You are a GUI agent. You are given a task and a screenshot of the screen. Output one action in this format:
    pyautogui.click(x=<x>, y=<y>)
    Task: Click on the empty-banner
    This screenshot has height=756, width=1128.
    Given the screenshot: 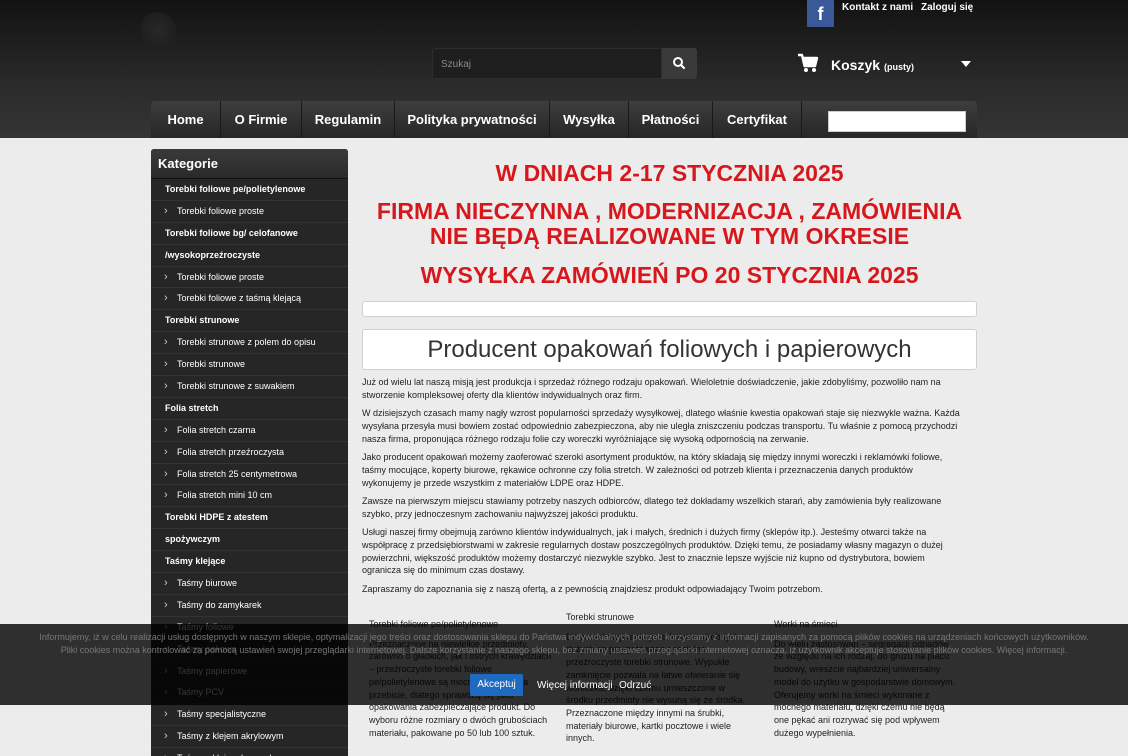 What is the action you would take?
    pyautogui.click(x=669, y=309)
    